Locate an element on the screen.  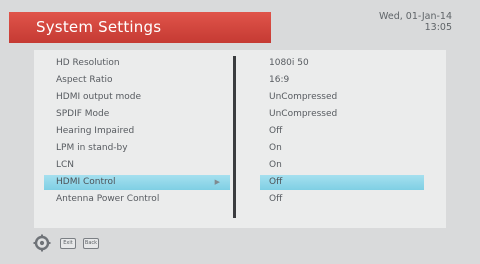
setting-value-lcn: On is located at coordinates (342, 165).